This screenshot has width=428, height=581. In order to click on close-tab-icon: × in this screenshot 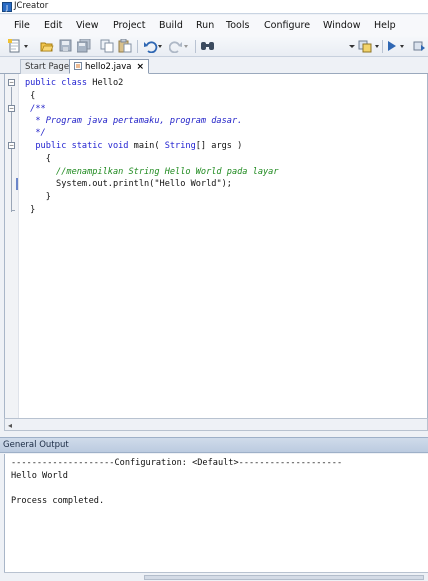, I will do `click(140, 67)`.